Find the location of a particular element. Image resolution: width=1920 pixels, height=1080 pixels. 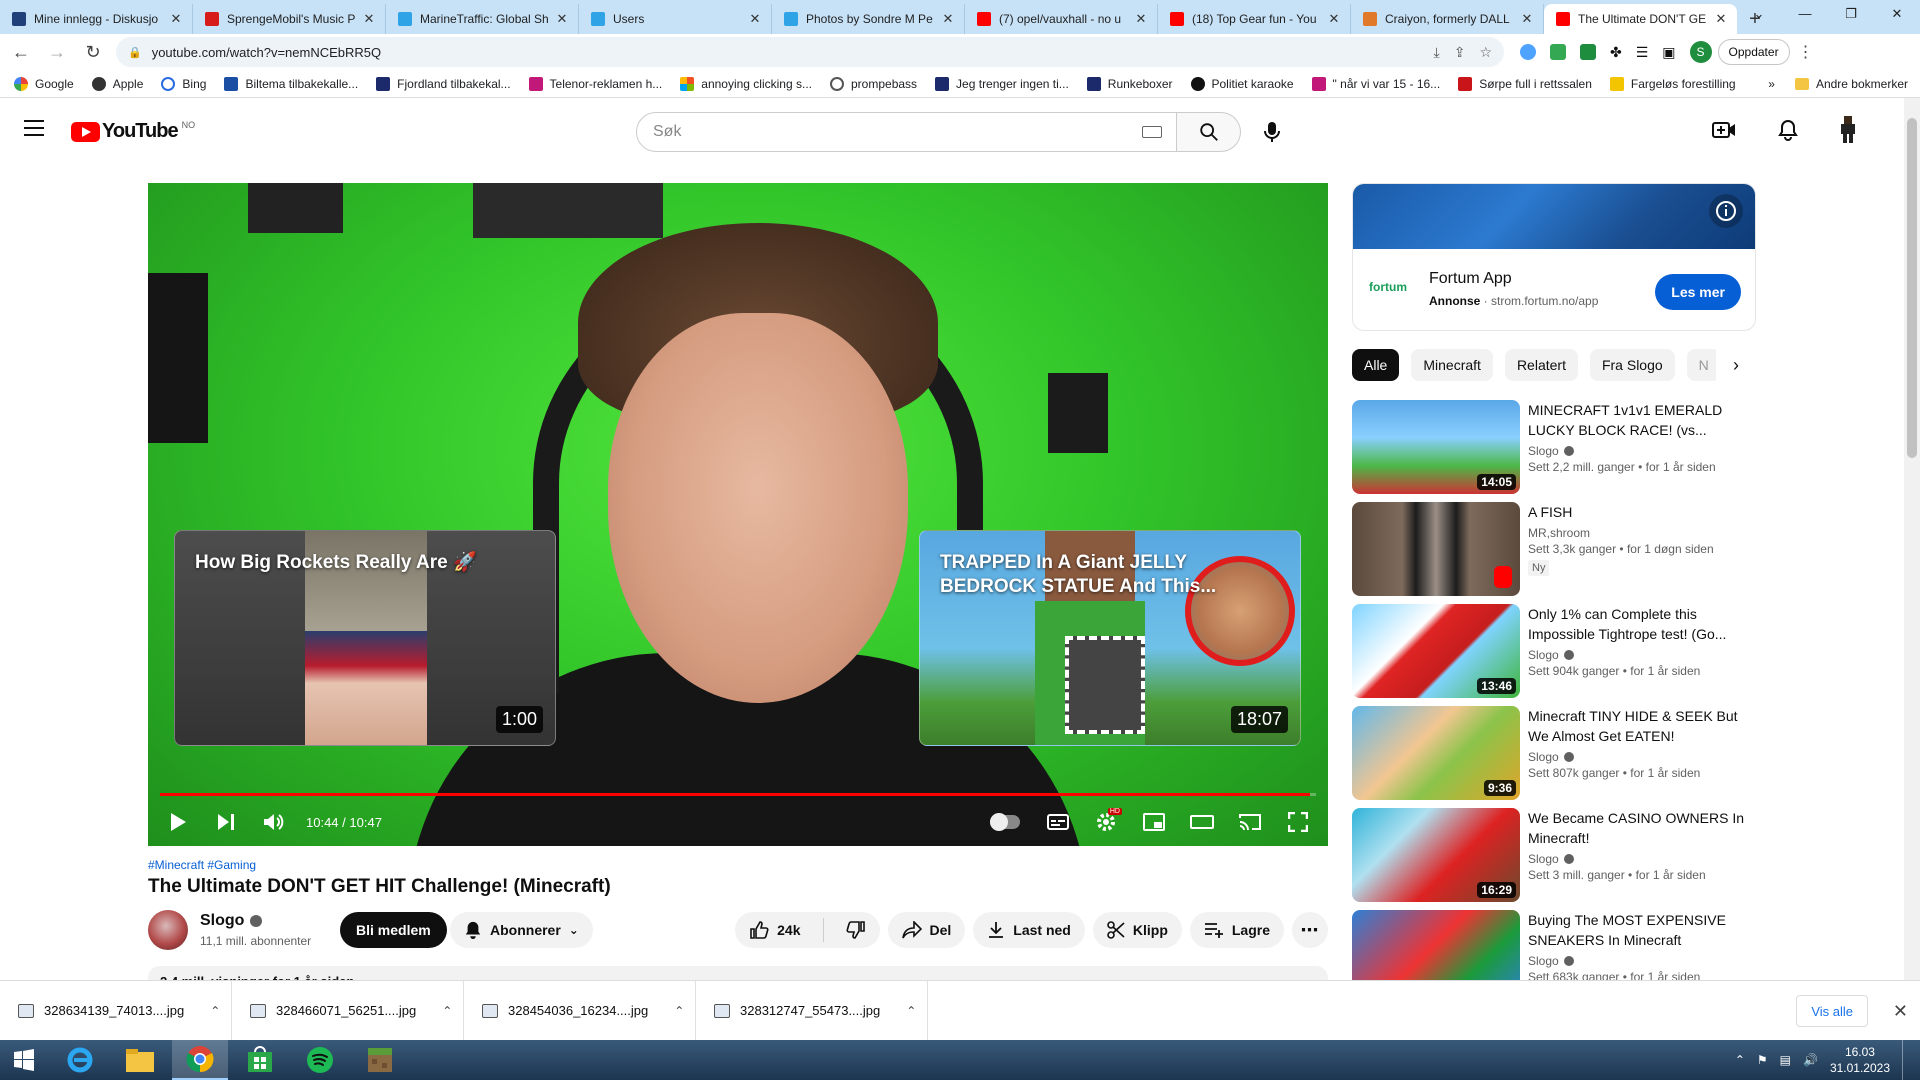

taskbar-chrome is located at coordinates (200, 1060).